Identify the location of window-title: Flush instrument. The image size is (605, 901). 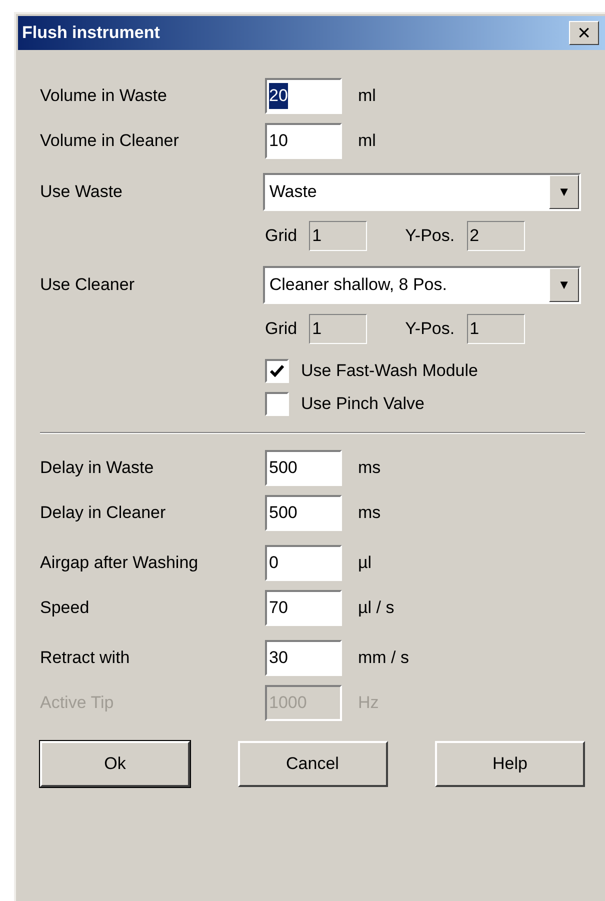
(91, 33).